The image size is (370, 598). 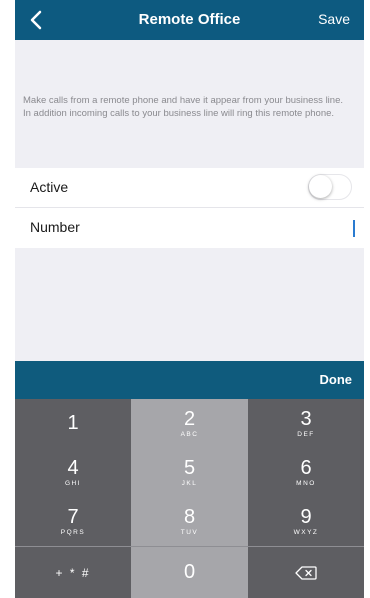 I want to click on keyboard-toolbar: Done, so click(x=189, y=380).